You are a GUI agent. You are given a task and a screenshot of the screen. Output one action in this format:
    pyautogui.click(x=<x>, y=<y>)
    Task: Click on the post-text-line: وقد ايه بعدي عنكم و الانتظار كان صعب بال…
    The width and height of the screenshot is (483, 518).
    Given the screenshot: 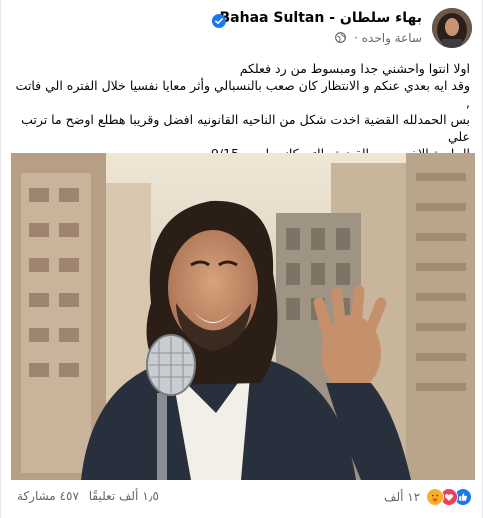 What is the action you would take?
    pyautogui.click(x=242, y=94)
    